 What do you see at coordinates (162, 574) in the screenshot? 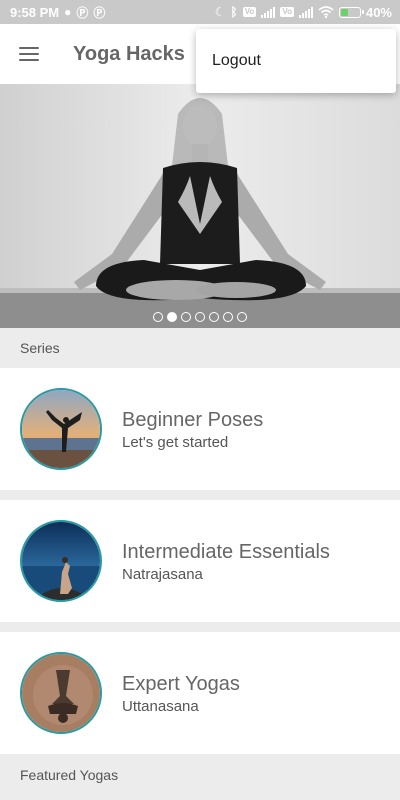
I see `series-subtitle: Natrajasana` at bounding box center [162, 574].